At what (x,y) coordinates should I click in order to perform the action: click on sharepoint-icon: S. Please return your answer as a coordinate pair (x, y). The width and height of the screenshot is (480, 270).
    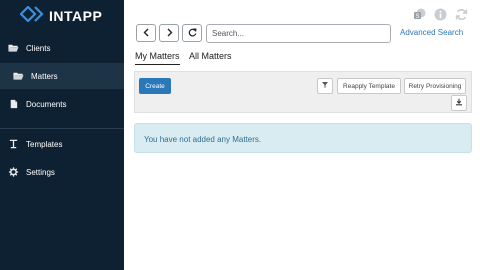
    Looking at the image, I should click on (419, 14).